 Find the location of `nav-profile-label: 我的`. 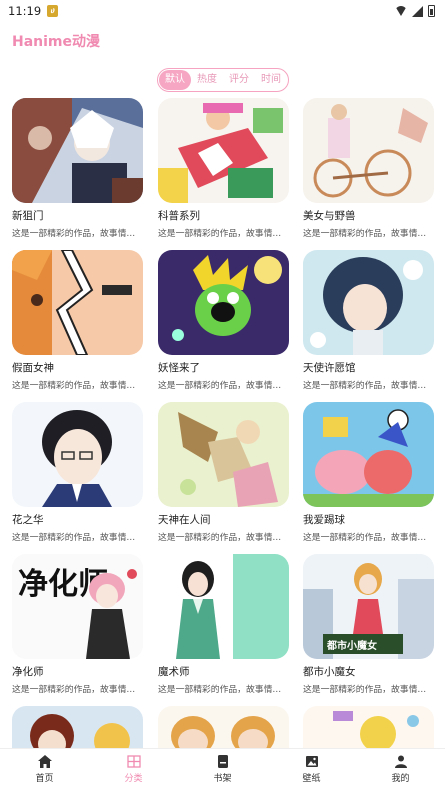

nav-profile-label: 我的 is located at coordinates (400, 779).